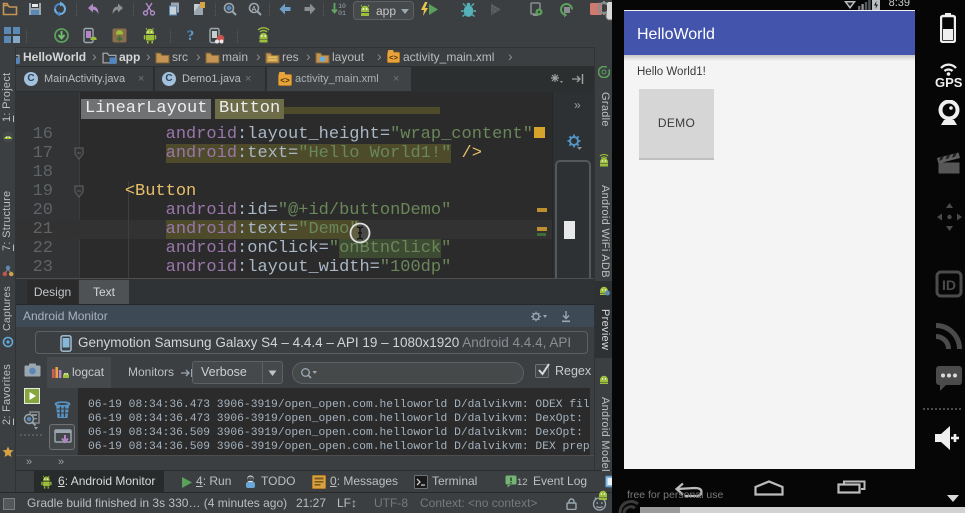 This screenshot has height=513, width=965. I want to click on svg-text: ID, so click(949, 285).